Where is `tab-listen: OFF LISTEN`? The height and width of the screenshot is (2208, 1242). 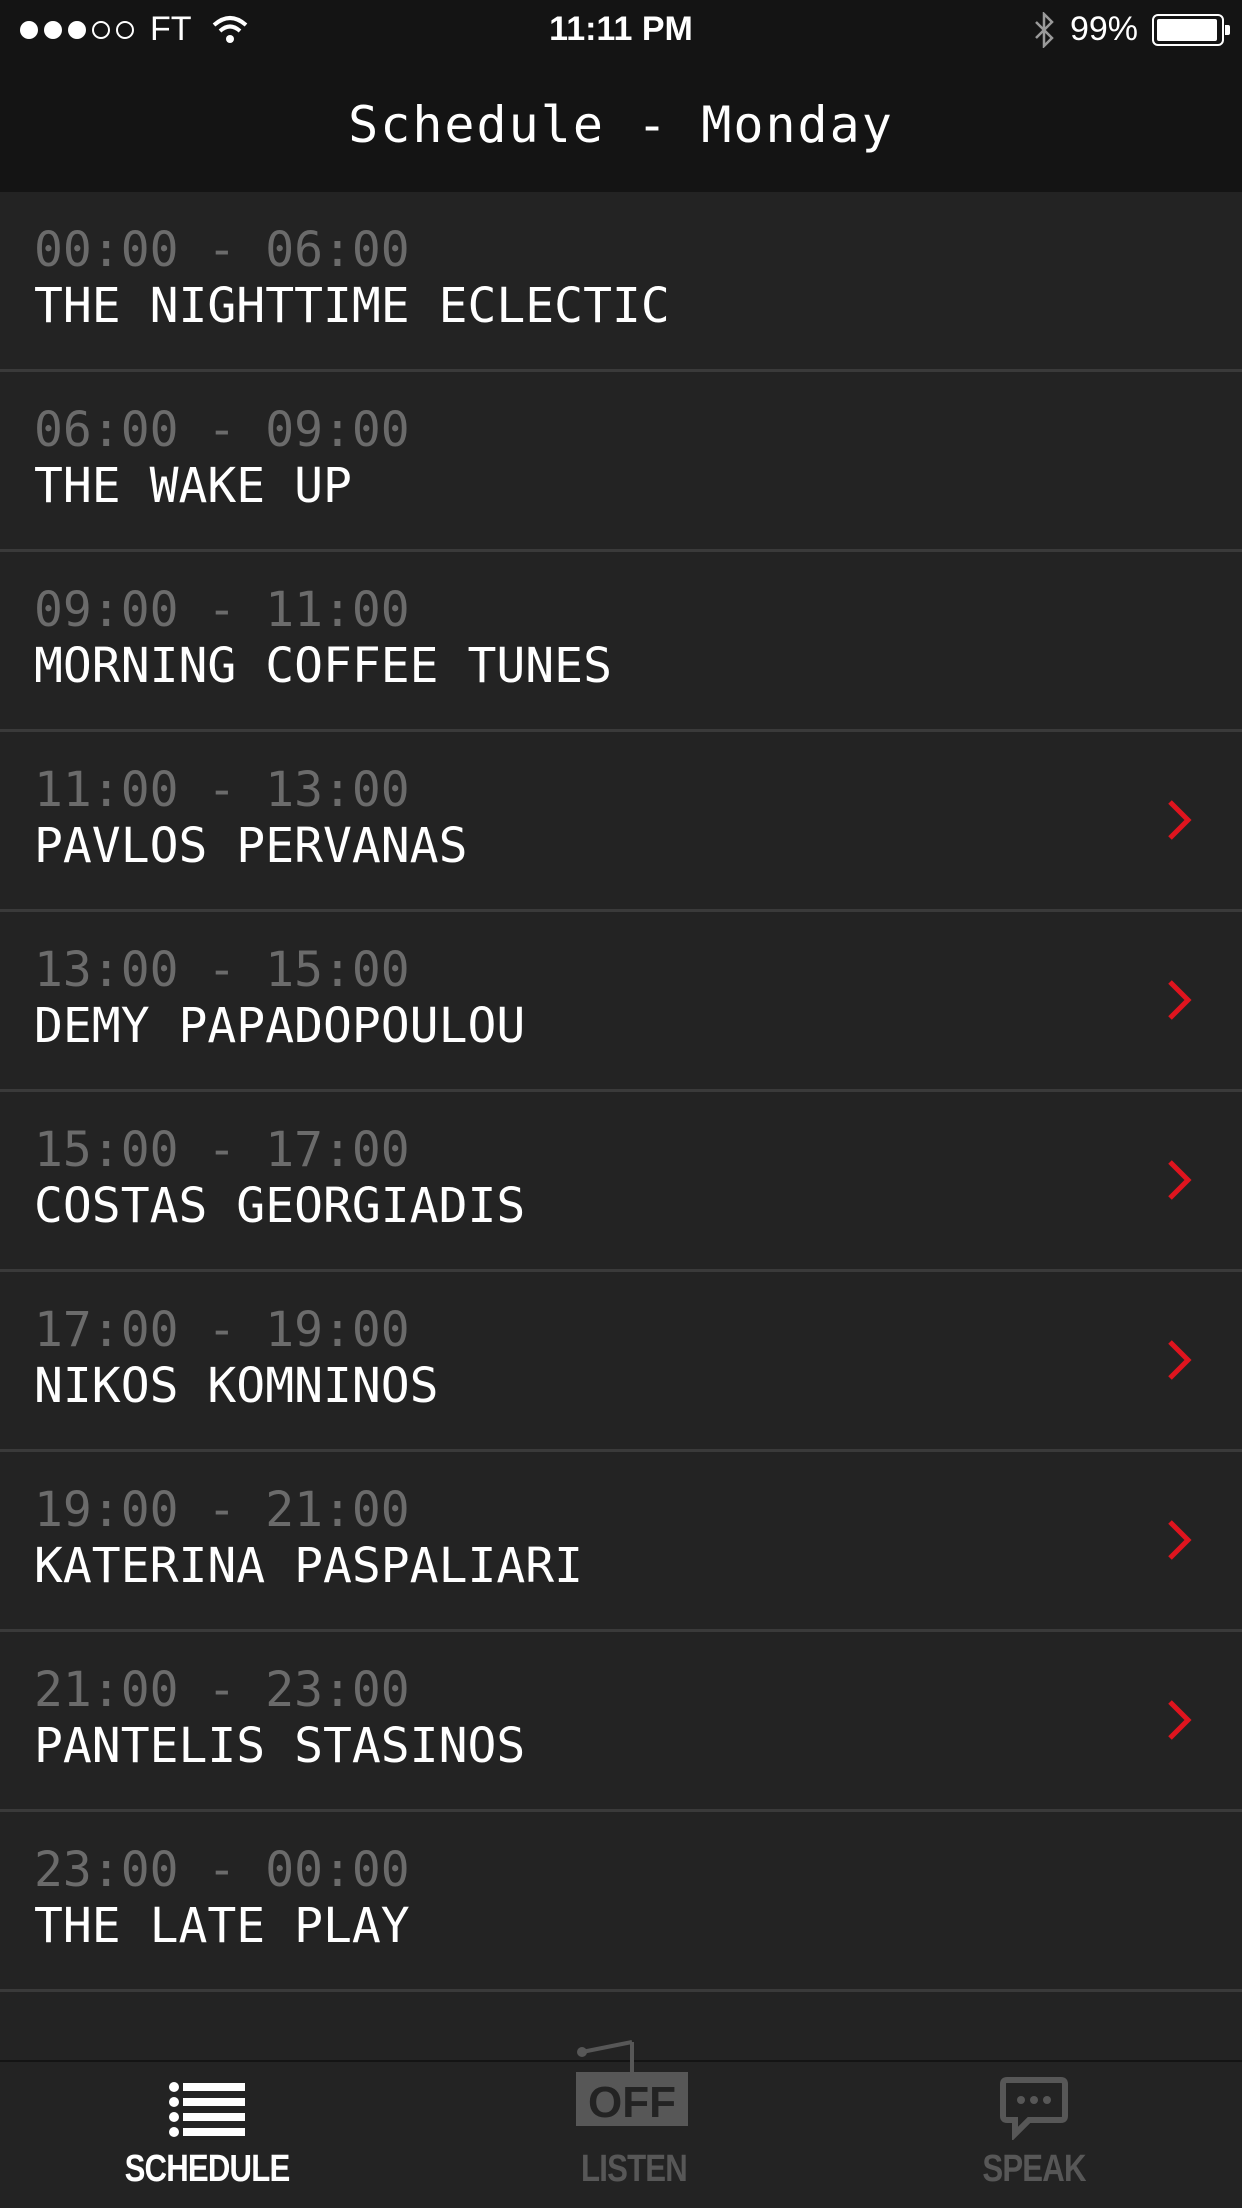 tab-listen: OFF LISTEN is located at coordinates (634, 2124).